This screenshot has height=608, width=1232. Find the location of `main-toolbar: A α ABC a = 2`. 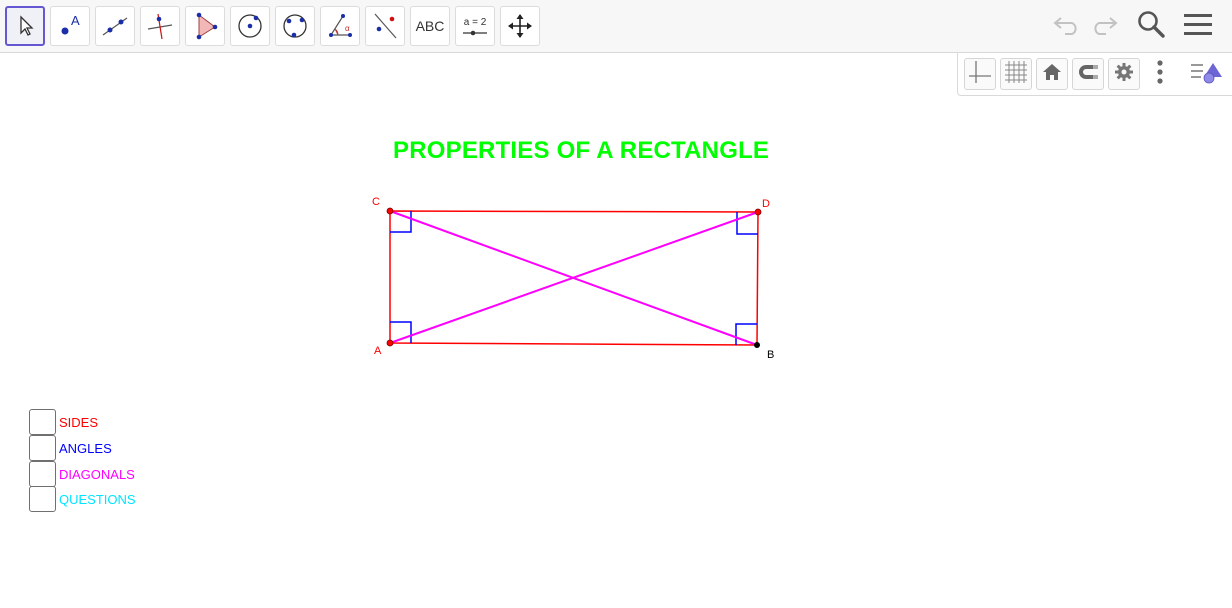

main-toolbar: A α ABC a = 2 is located at coordinates (616, 26).